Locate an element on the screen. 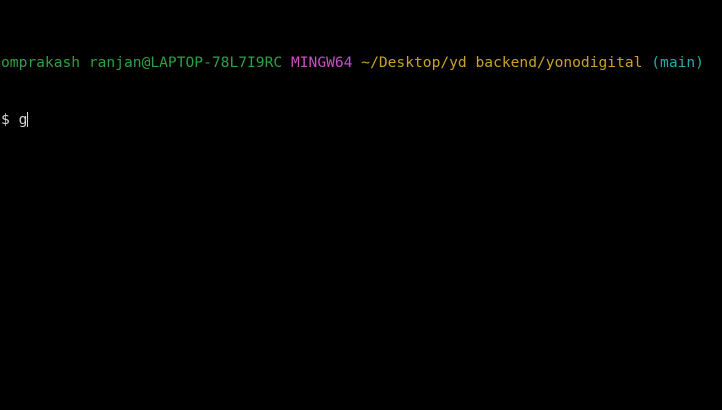 This screenshot has height=410, width=722. system-name: MINGW64 is located at coordinates (321, 62).